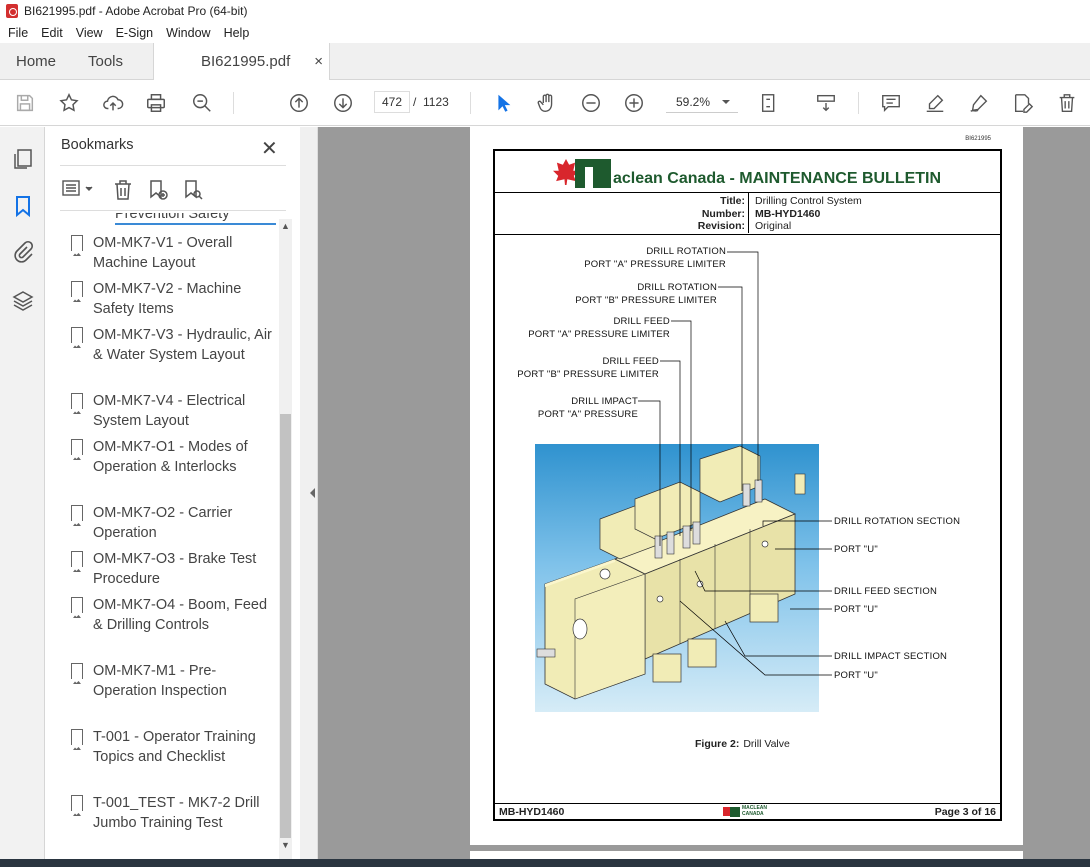 The image size is (1090, 867). I want to click on bookmark-item-partial: Prevention Safety, so click(195, 219).